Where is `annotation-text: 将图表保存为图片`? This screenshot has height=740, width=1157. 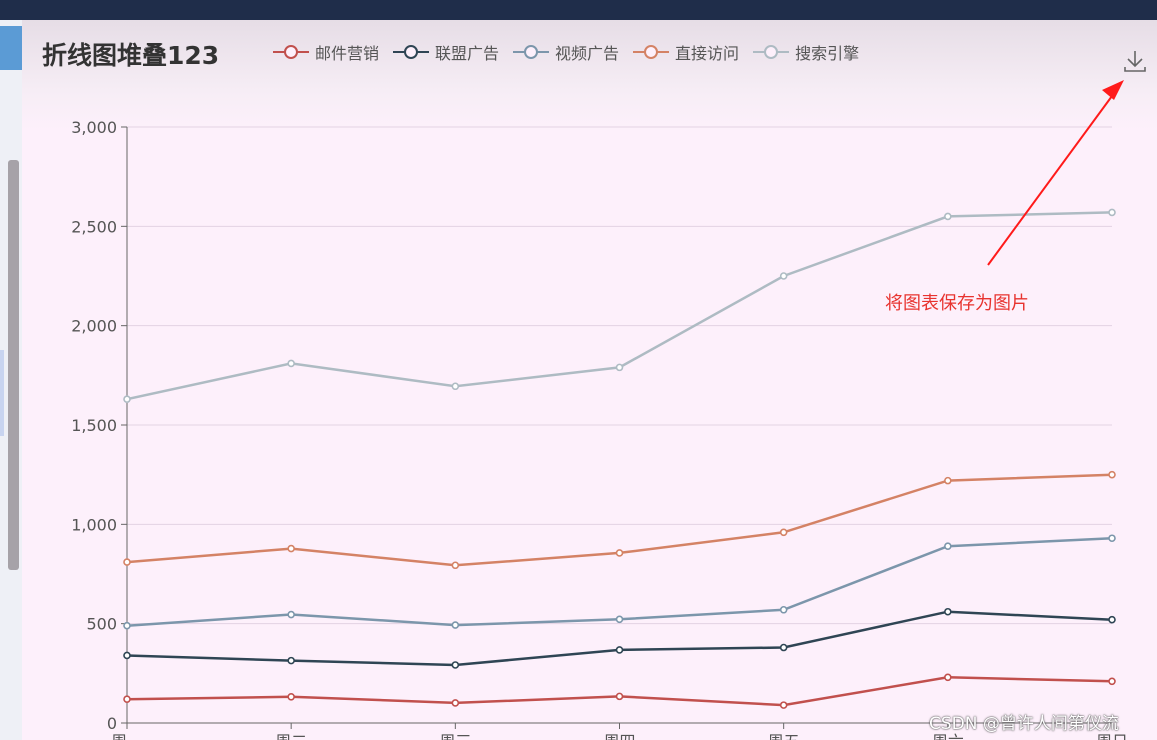 annotation-text: 将图表保存为图片 is located at coordinates (957, 303).